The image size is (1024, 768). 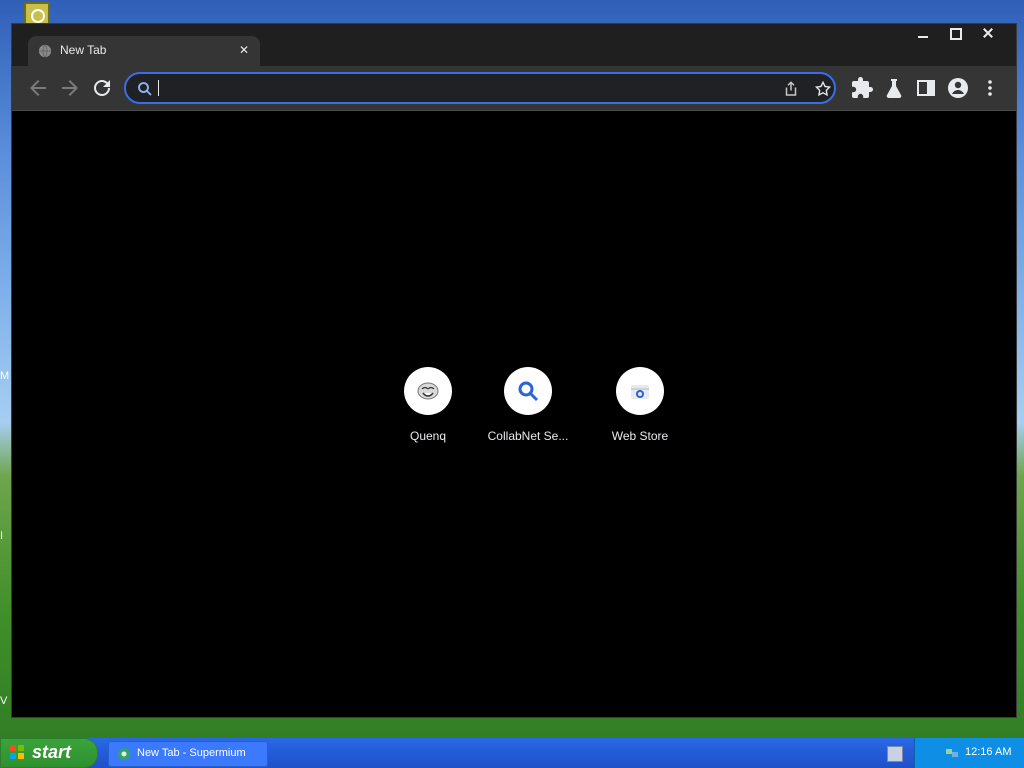 I want to click on system-tray: 12:16 AM, so click(x=969, y=753).